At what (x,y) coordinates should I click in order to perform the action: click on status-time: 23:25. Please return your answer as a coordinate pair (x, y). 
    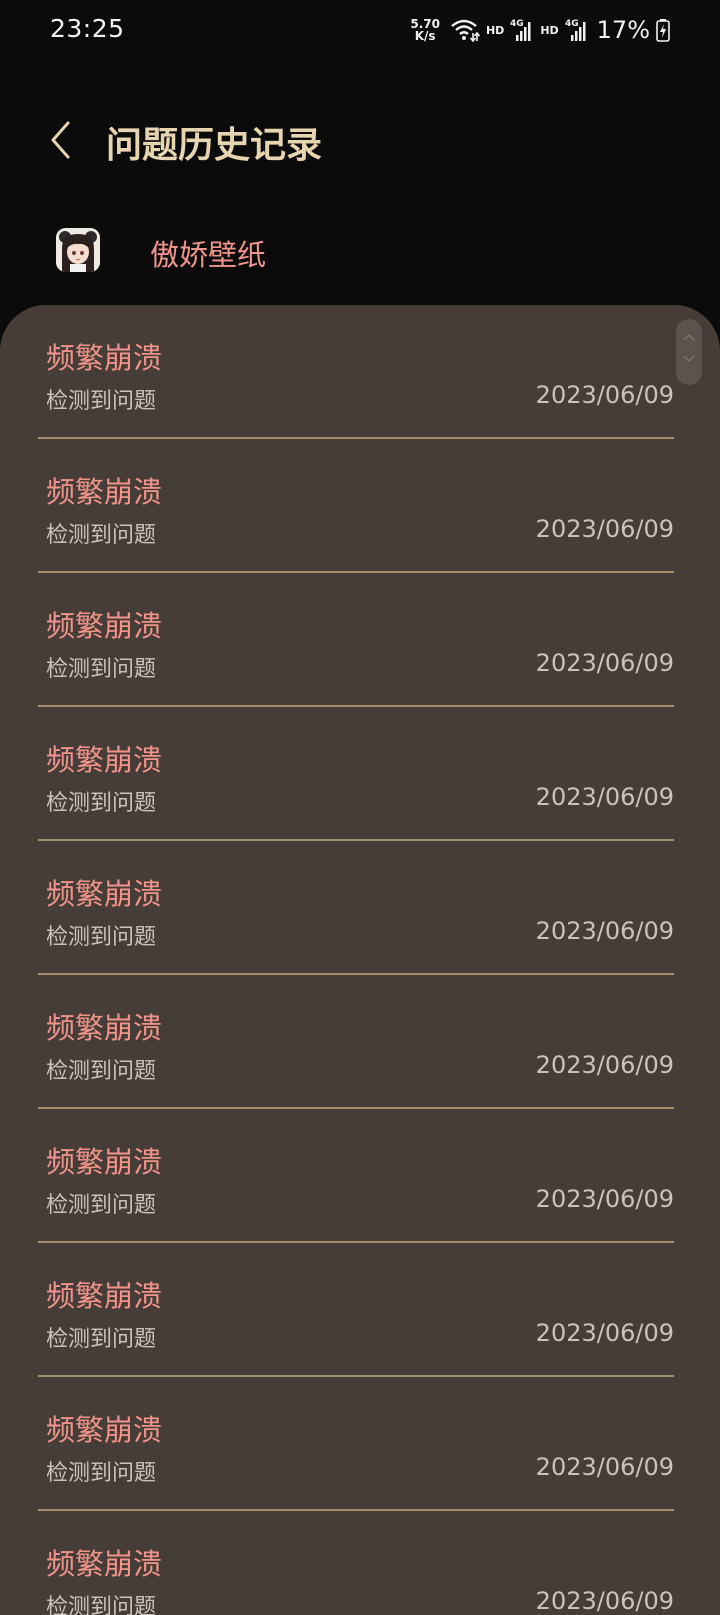
    Looking at the image, I should click on (87, 28).